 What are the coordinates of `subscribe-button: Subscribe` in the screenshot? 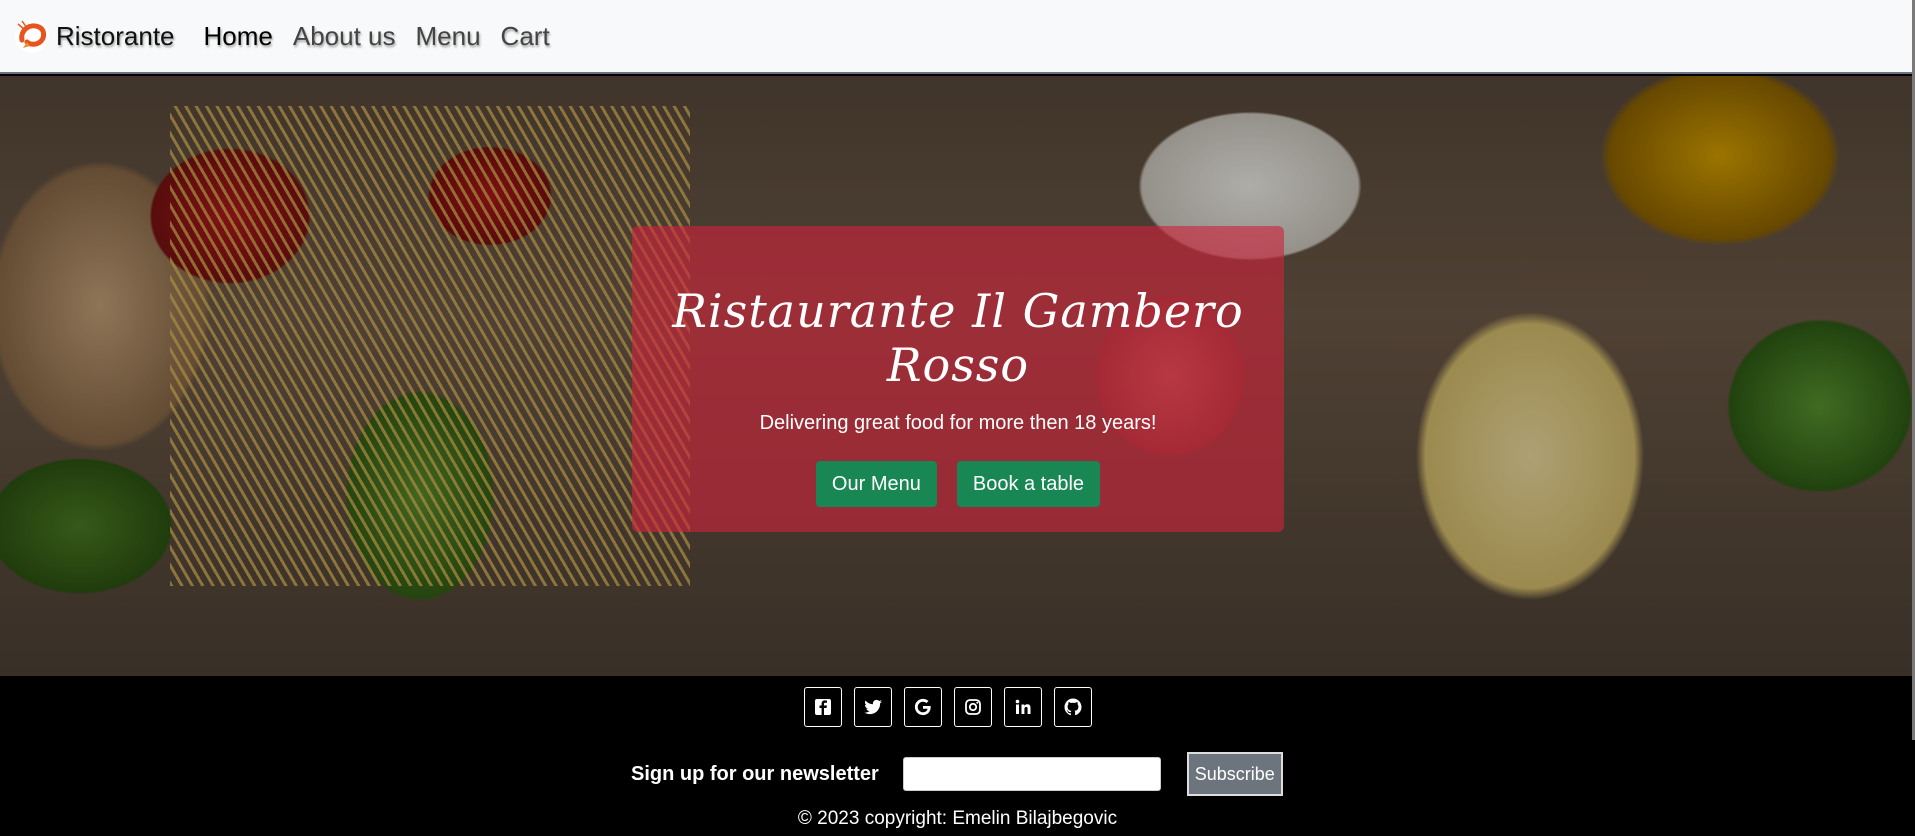 It's located at (1234, 774).